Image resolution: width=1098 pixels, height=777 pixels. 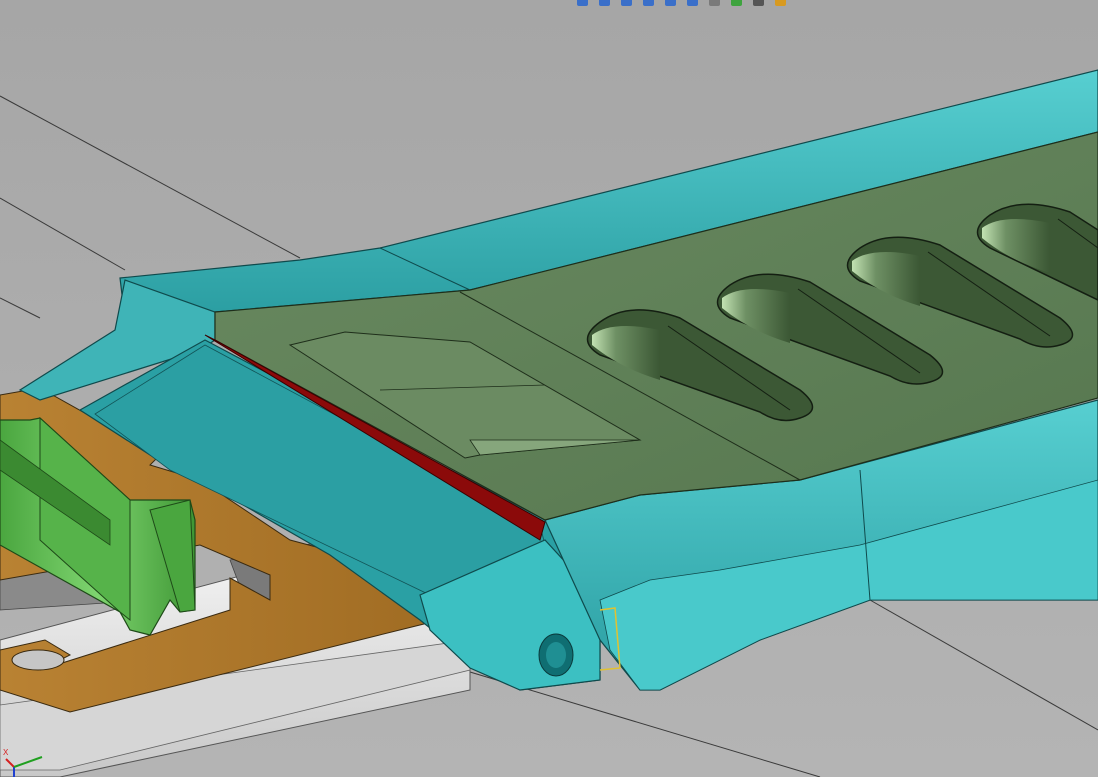 What do you see at coordinates (28, 762) in the screenshot?
I see `triad-z-axis` at bounding box center [28, 762].